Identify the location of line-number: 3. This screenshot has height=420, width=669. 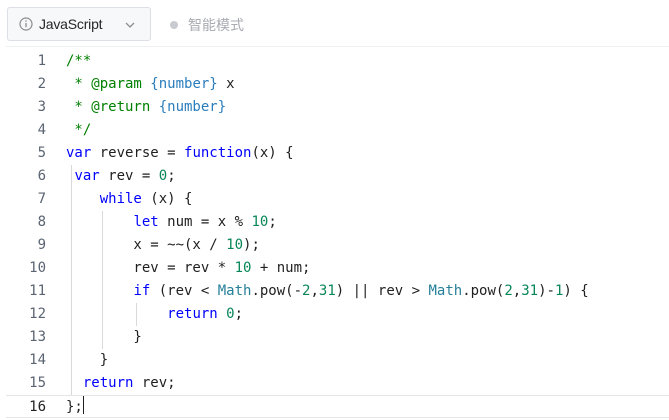
(41, 107).